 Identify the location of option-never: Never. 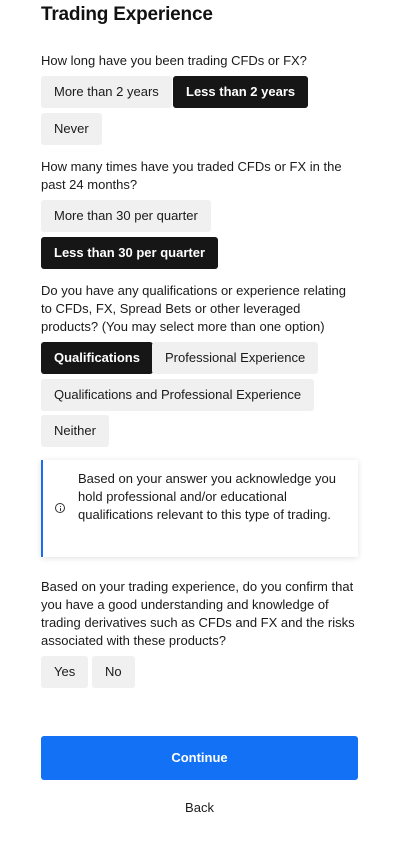
(71, 129).